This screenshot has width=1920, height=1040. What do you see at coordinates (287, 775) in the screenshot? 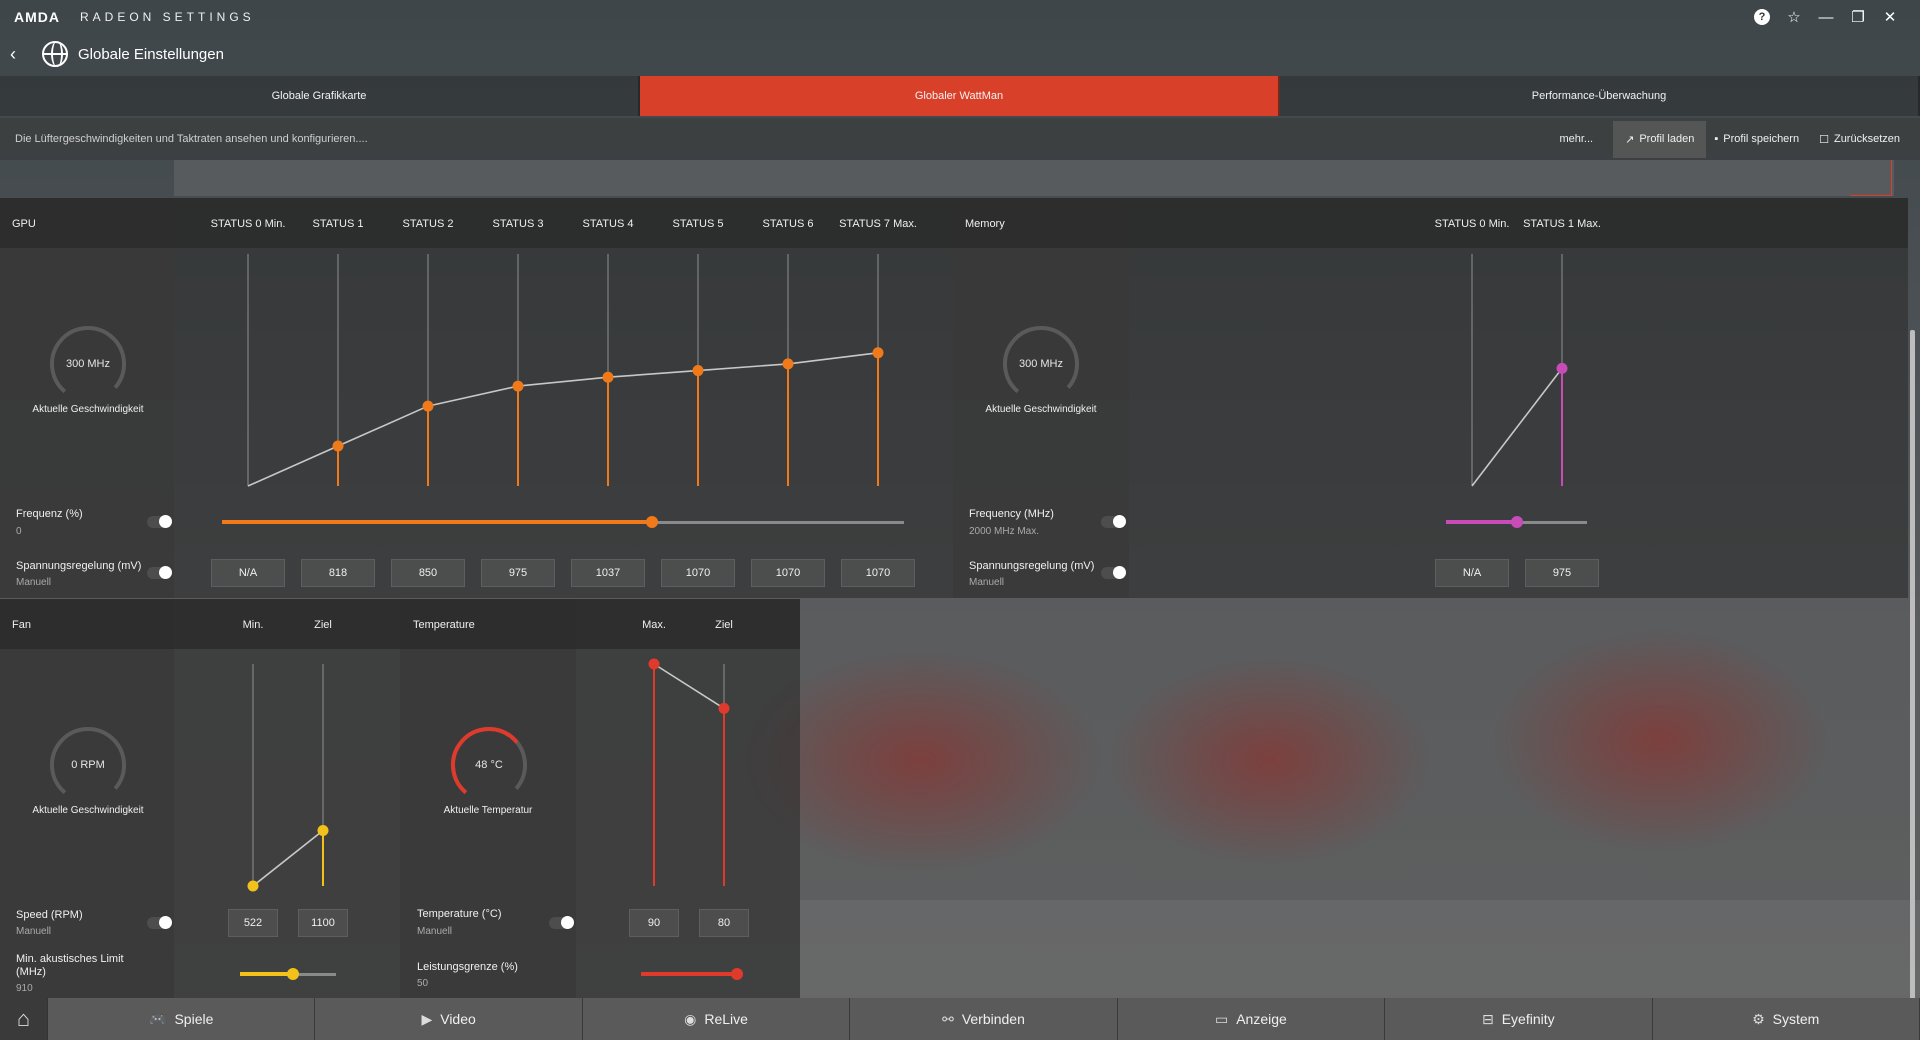
I see `fan-curve-chart` at bounding box center [287, 775].